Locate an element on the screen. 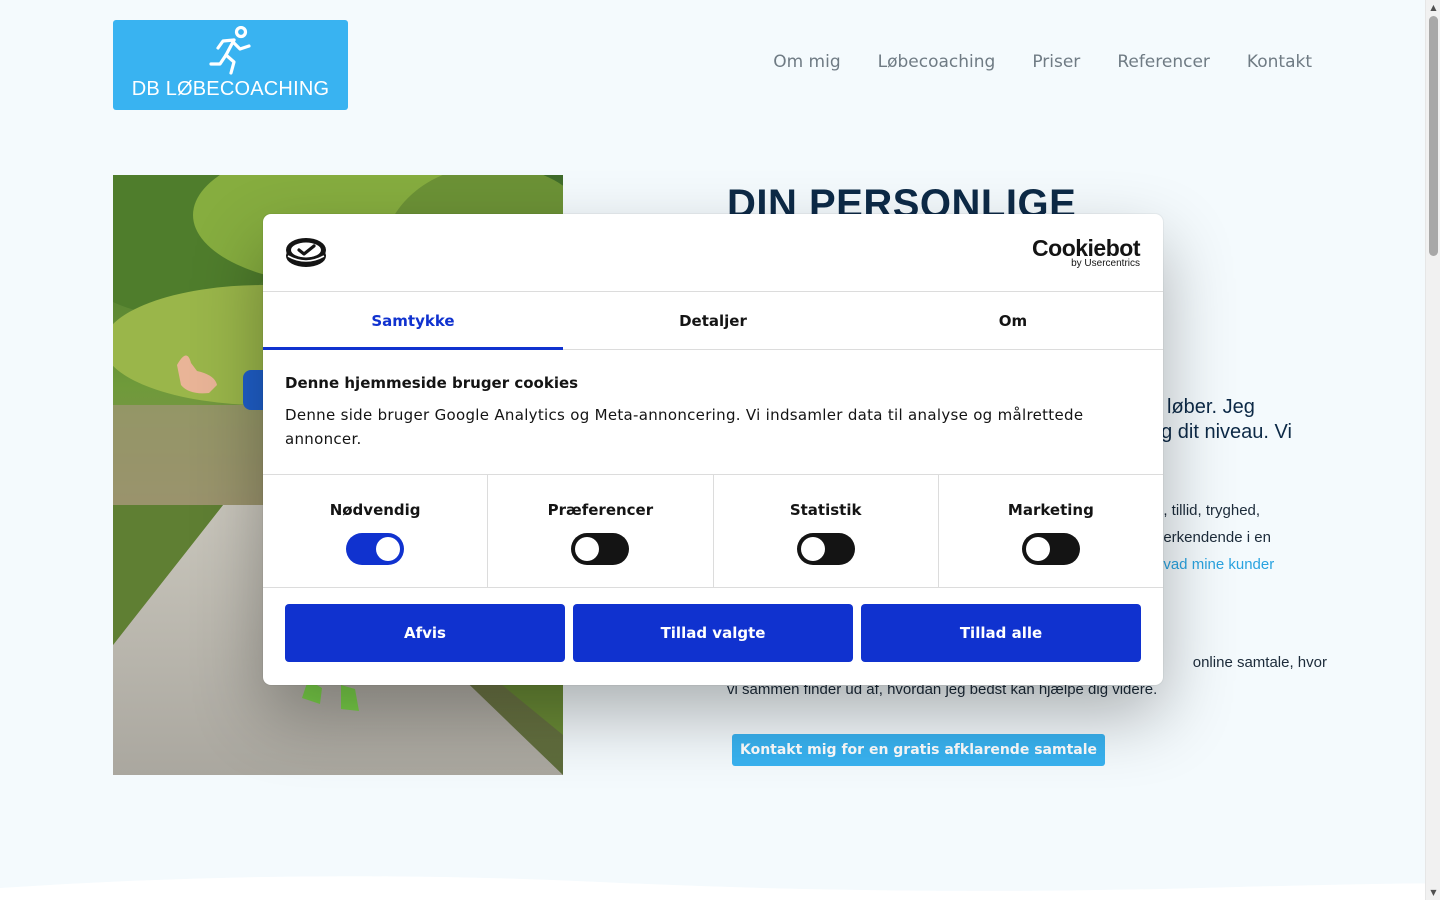 This screenshot has height=900, width=1440. allow-all-button: Tillad alle is located at coordinates (1001, 633).